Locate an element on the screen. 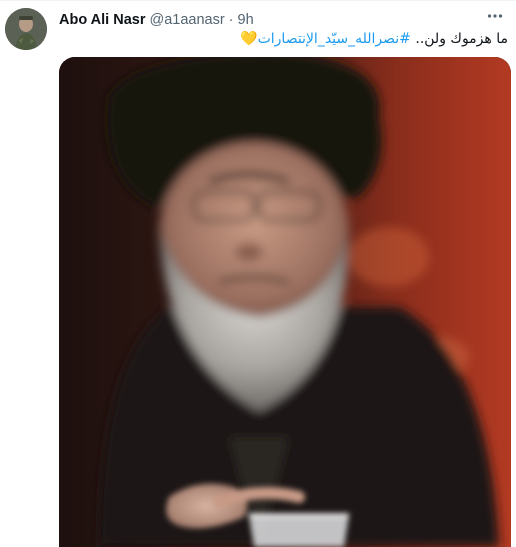 This screenshot has width=516, height=547. yellow-heart-icon: 💛 is located at coordinates (249, 39).